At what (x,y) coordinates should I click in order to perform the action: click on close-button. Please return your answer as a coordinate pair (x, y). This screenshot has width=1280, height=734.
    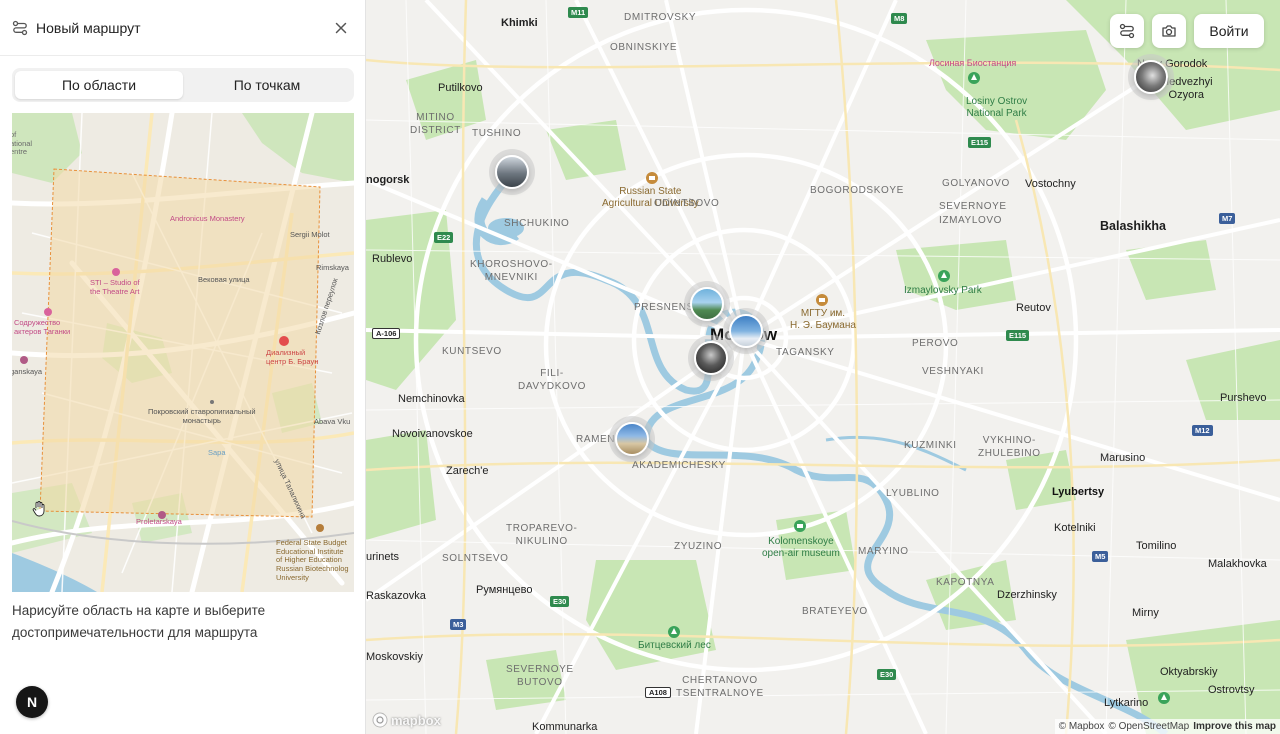
    Looking at the image, I should click on (341, 28).